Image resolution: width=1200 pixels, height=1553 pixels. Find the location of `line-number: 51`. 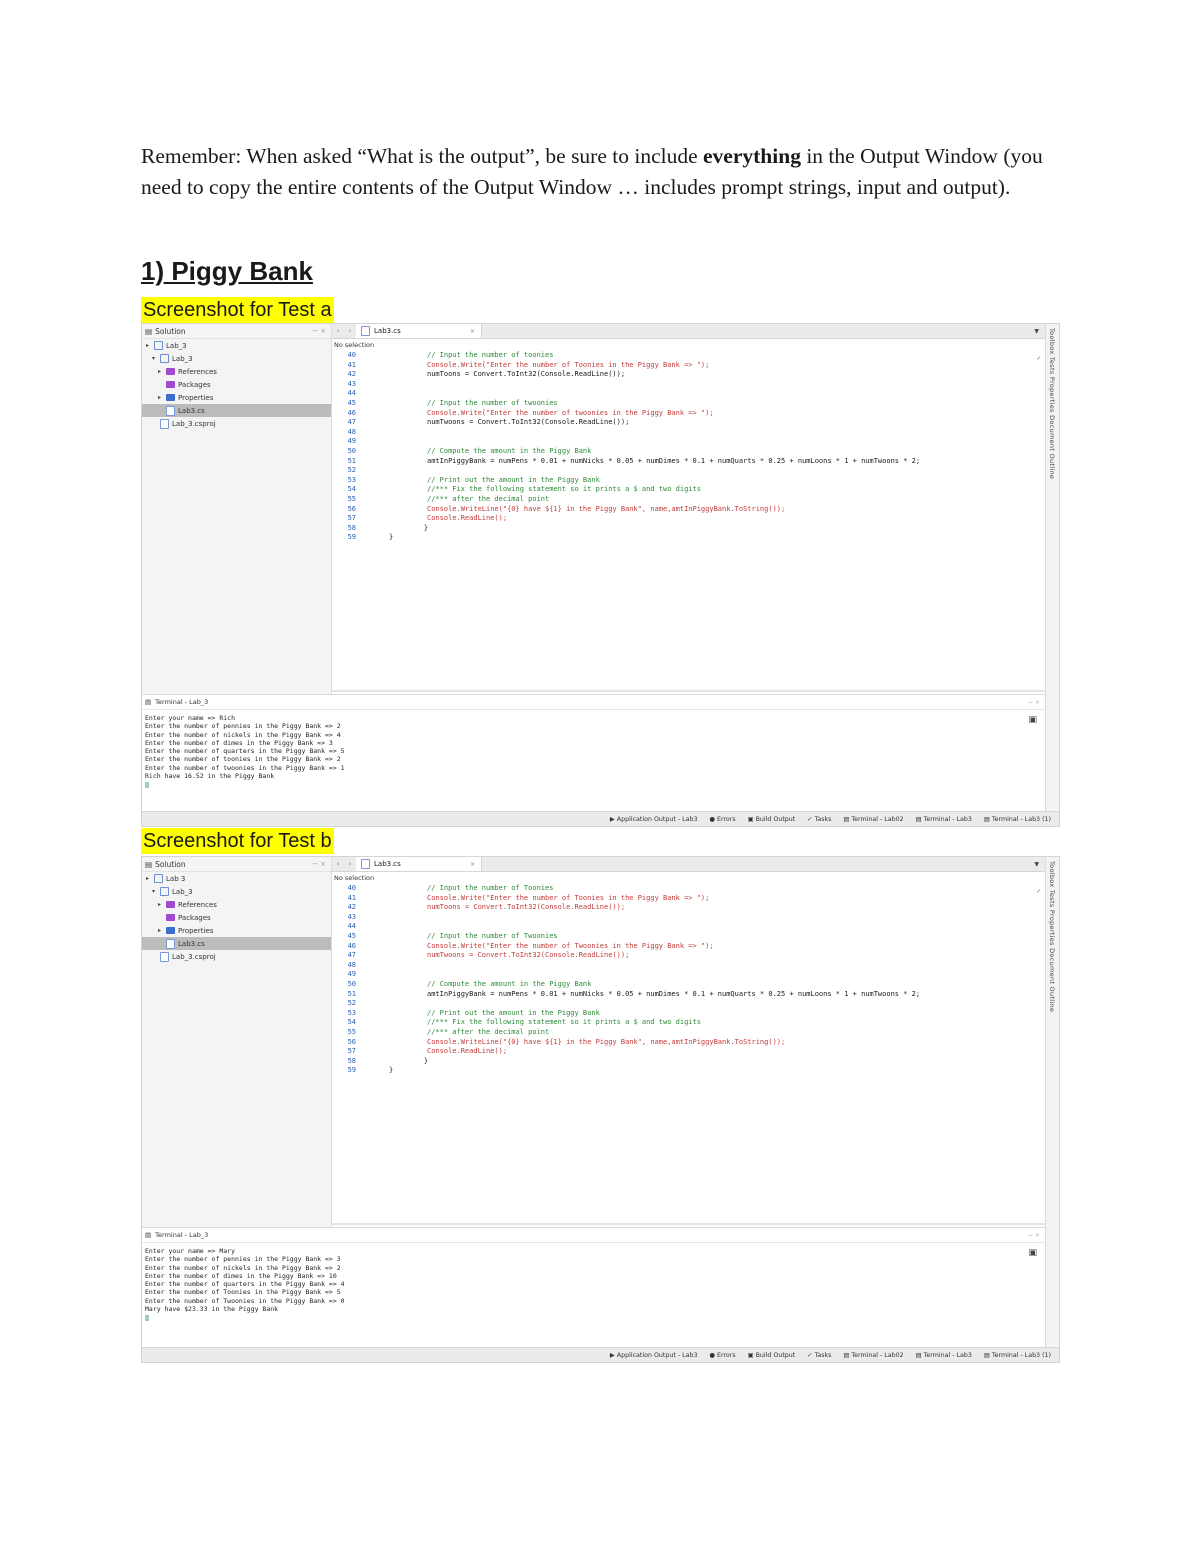

line-number: 51 is located at coordinates (351, 460).